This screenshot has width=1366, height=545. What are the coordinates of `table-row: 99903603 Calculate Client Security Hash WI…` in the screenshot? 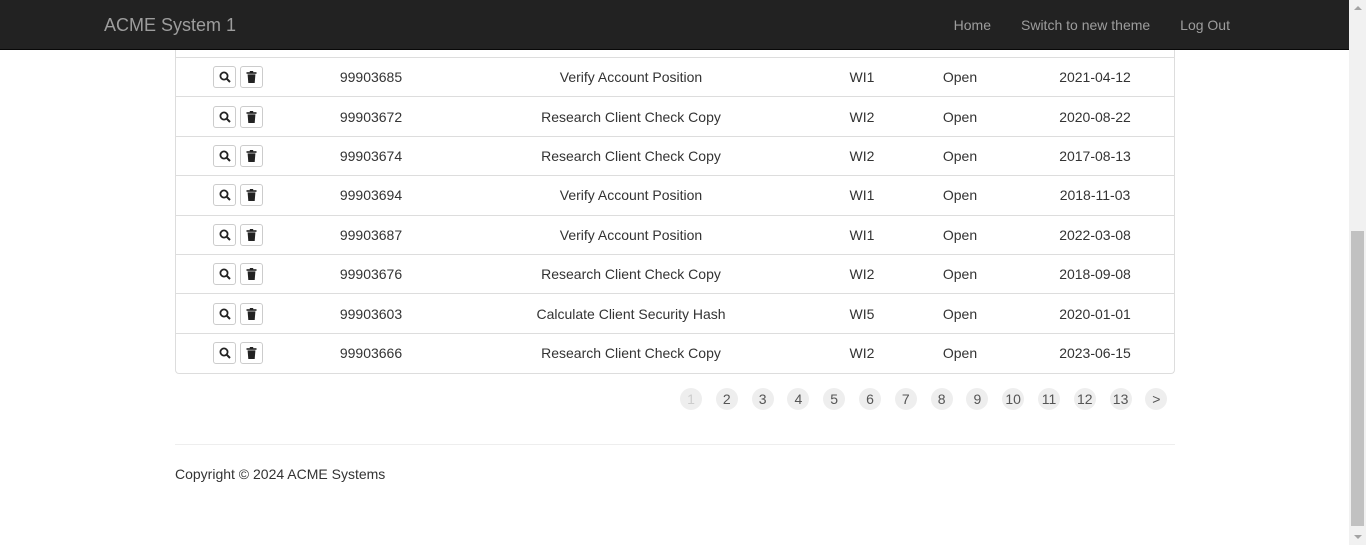 It's located at (675, 314).